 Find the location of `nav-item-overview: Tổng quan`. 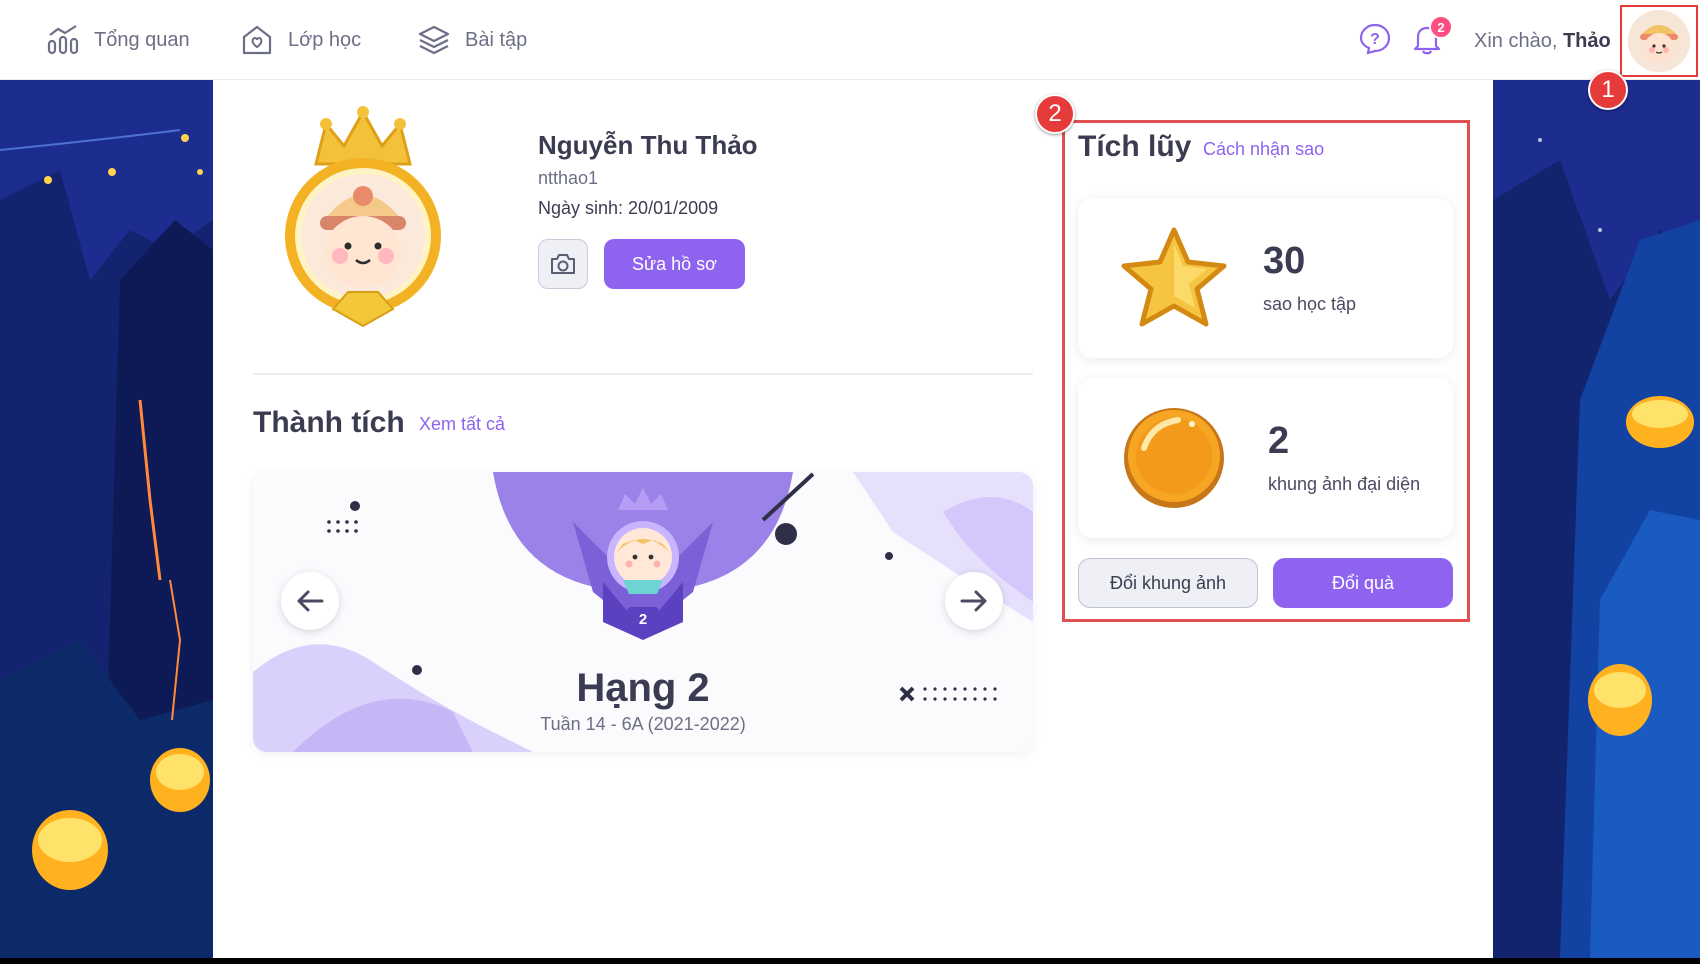

nav-item-overview: Tổng quan is located at coordinates (118, 40).